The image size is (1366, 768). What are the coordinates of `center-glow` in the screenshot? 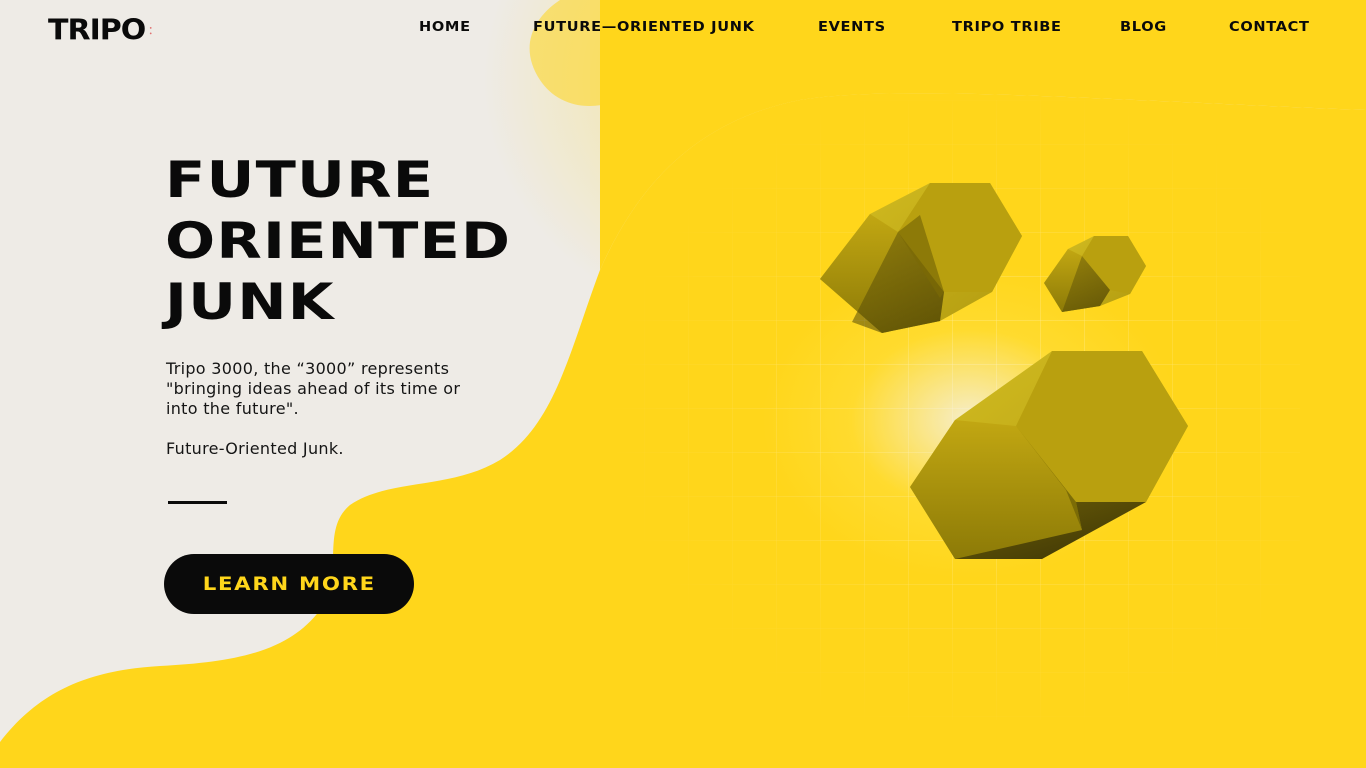 It's located at (970, 420).